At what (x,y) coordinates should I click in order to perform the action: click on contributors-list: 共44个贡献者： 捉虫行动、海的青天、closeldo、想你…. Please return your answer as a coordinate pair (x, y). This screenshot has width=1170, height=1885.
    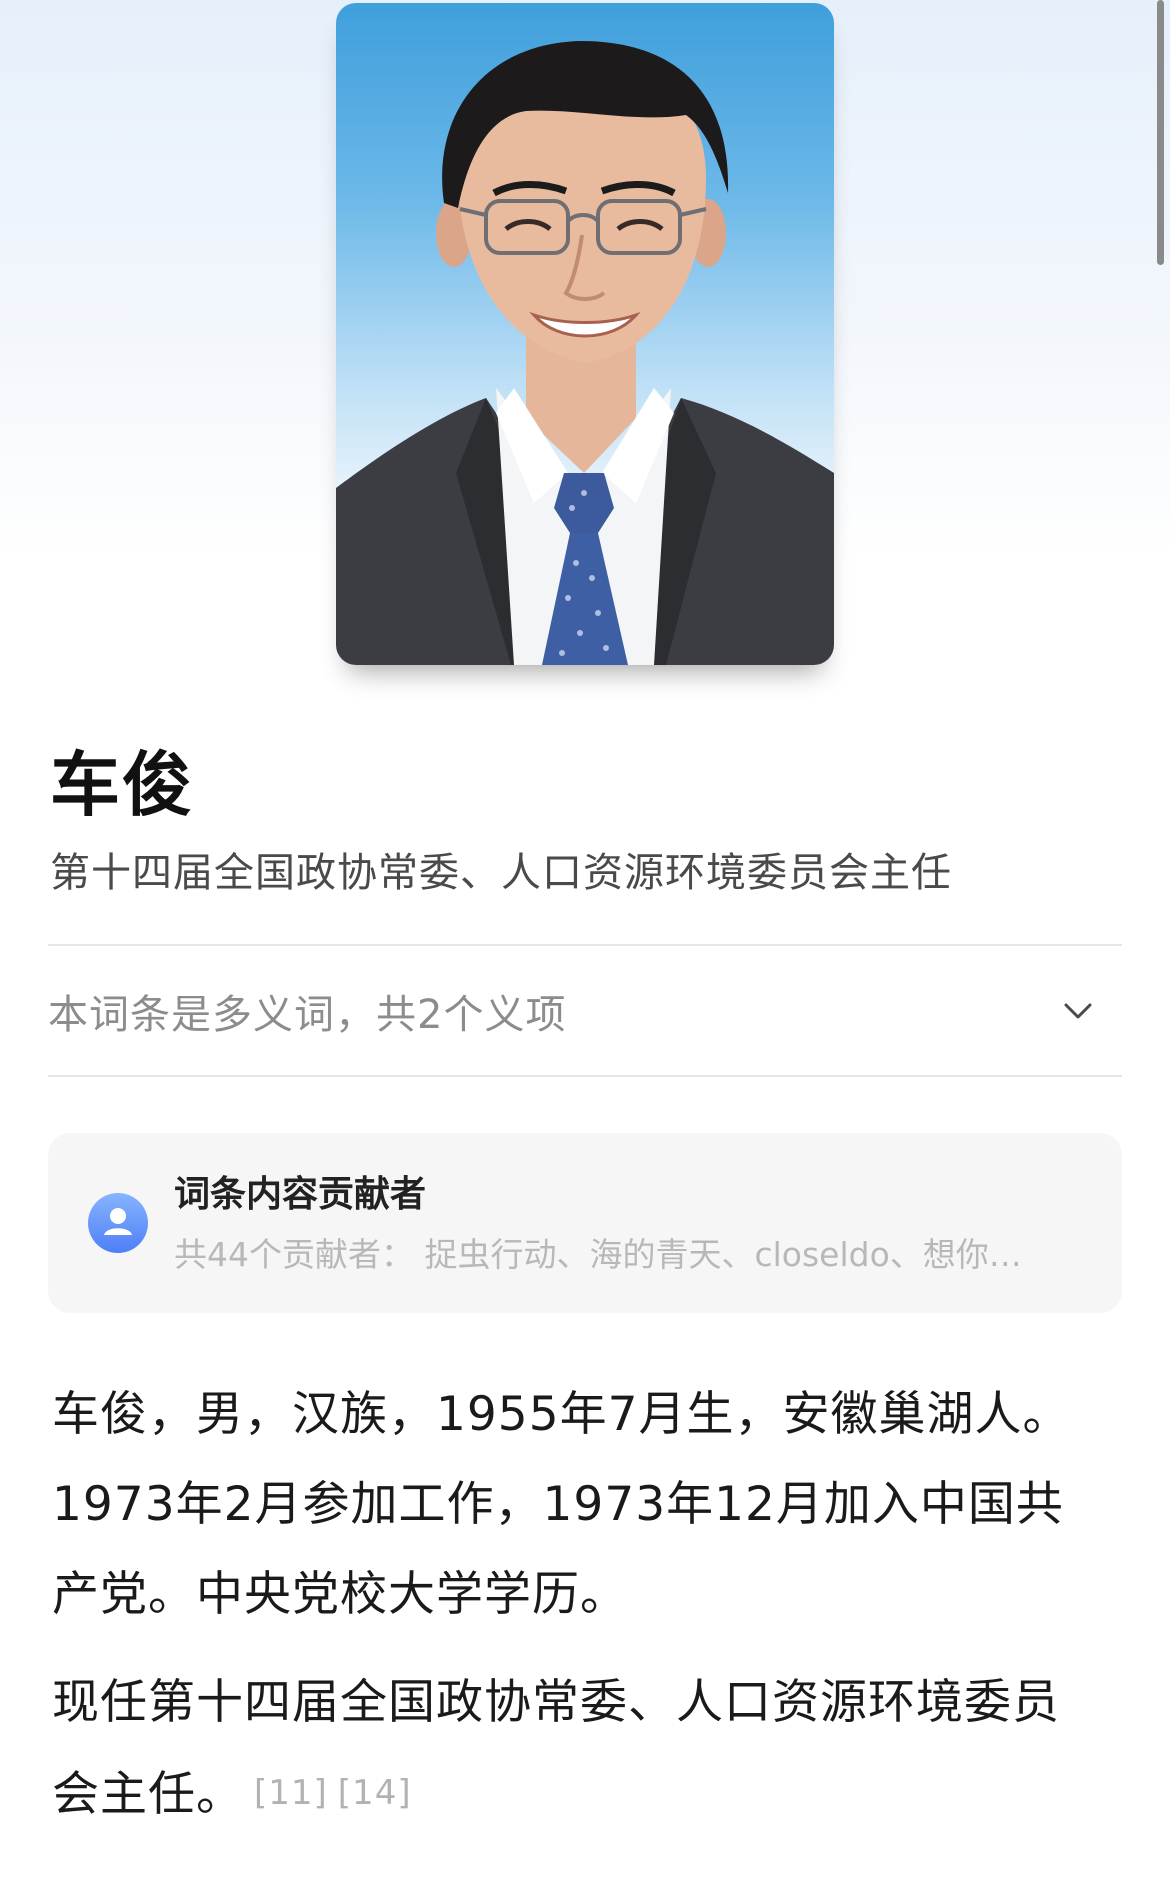
    Looking at the image, I should click on (598, 1254).